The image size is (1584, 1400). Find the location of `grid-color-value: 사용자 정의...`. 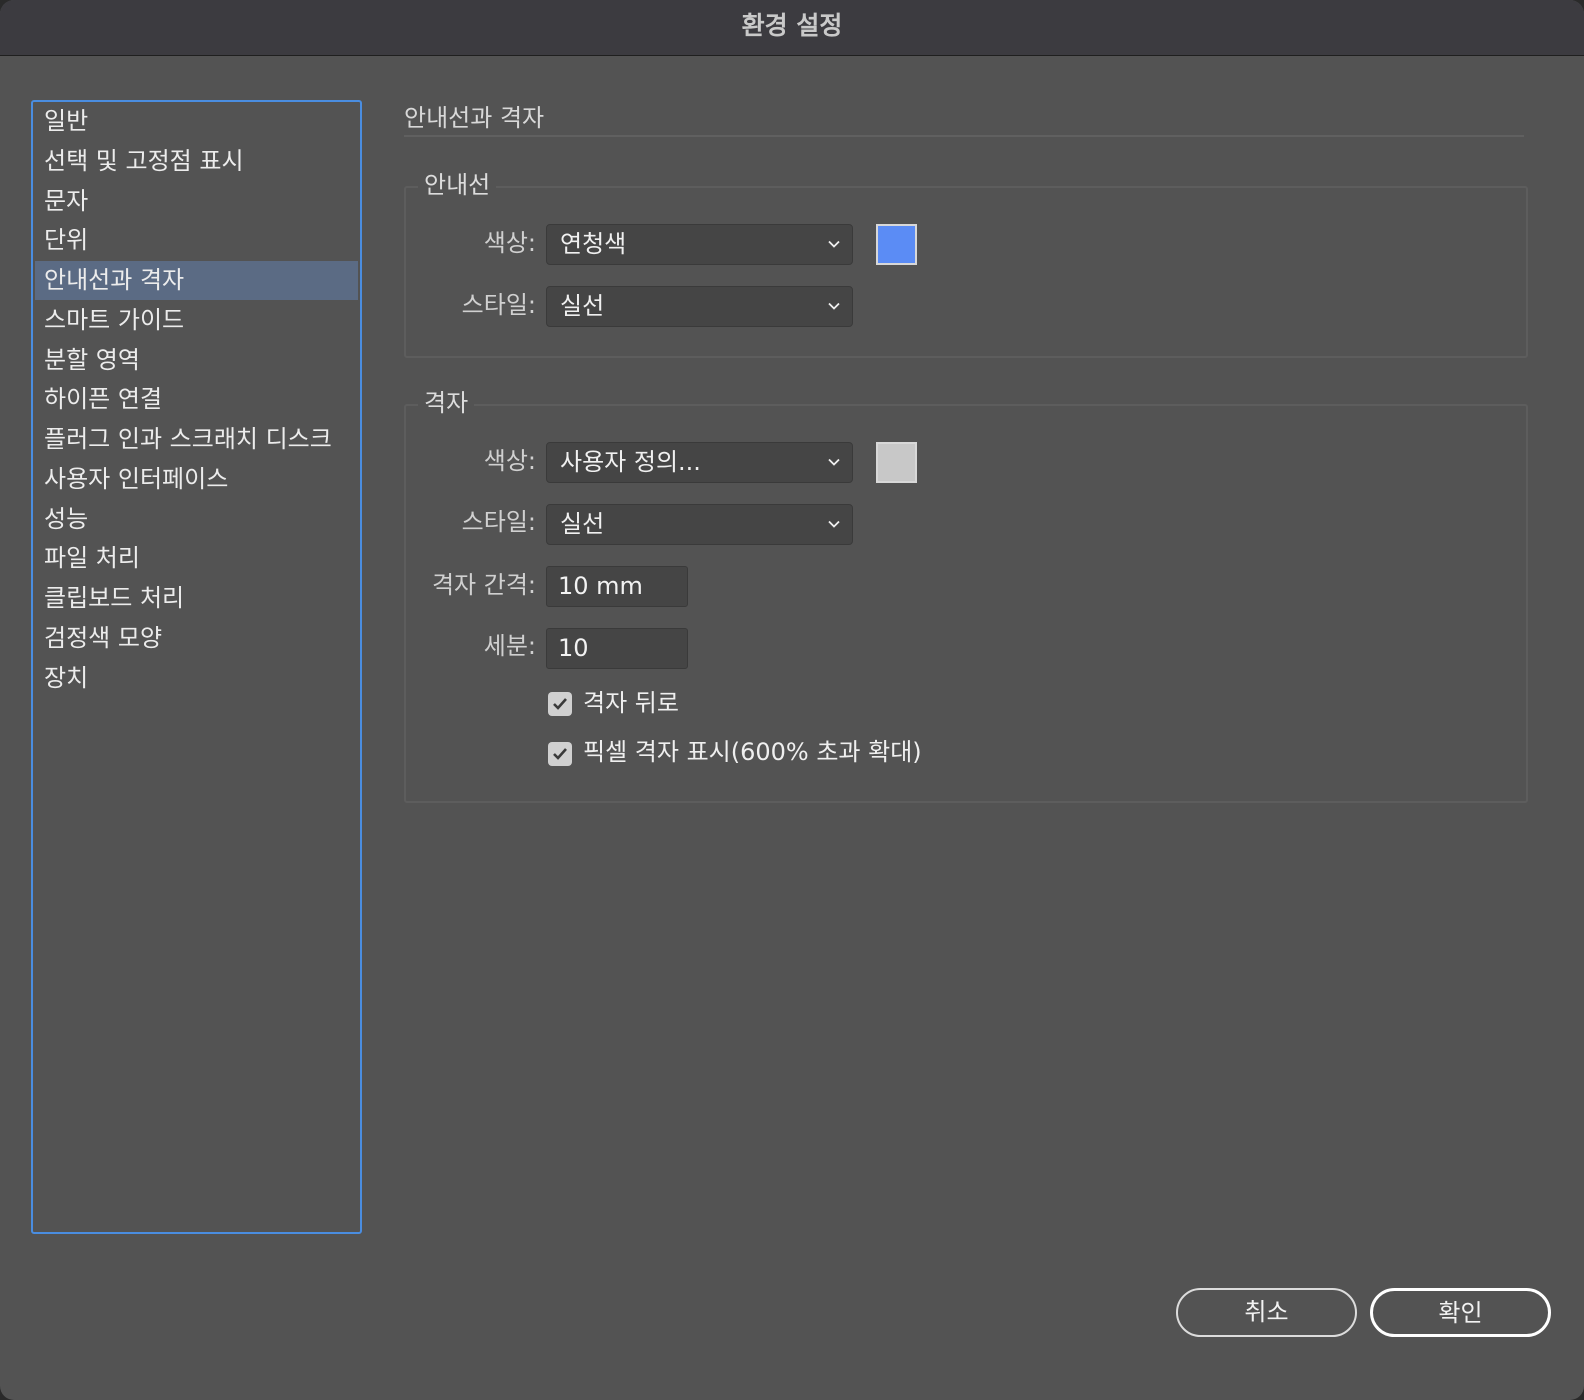

grid-color-value: 사용자 정의... is located at coordinates (630, 462).